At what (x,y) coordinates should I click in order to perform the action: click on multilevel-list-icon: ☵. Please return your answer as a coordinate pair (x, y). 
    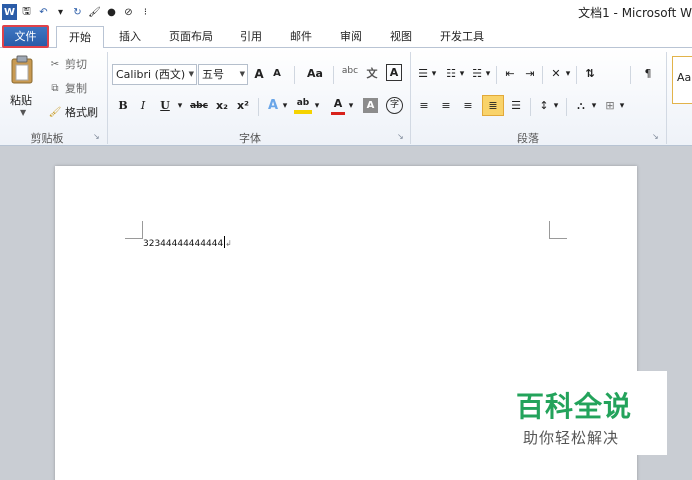
    Looking at the image, I should click on (477, 74).